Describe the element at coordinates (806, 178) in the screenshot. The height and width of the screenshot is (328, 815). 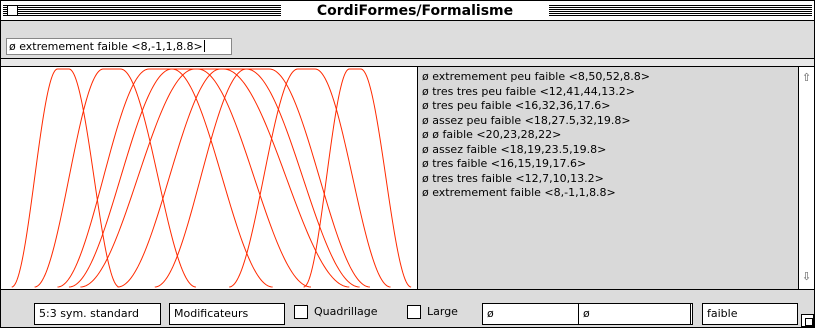
I see `scrollbar: ⇧ ⇩` at that location.